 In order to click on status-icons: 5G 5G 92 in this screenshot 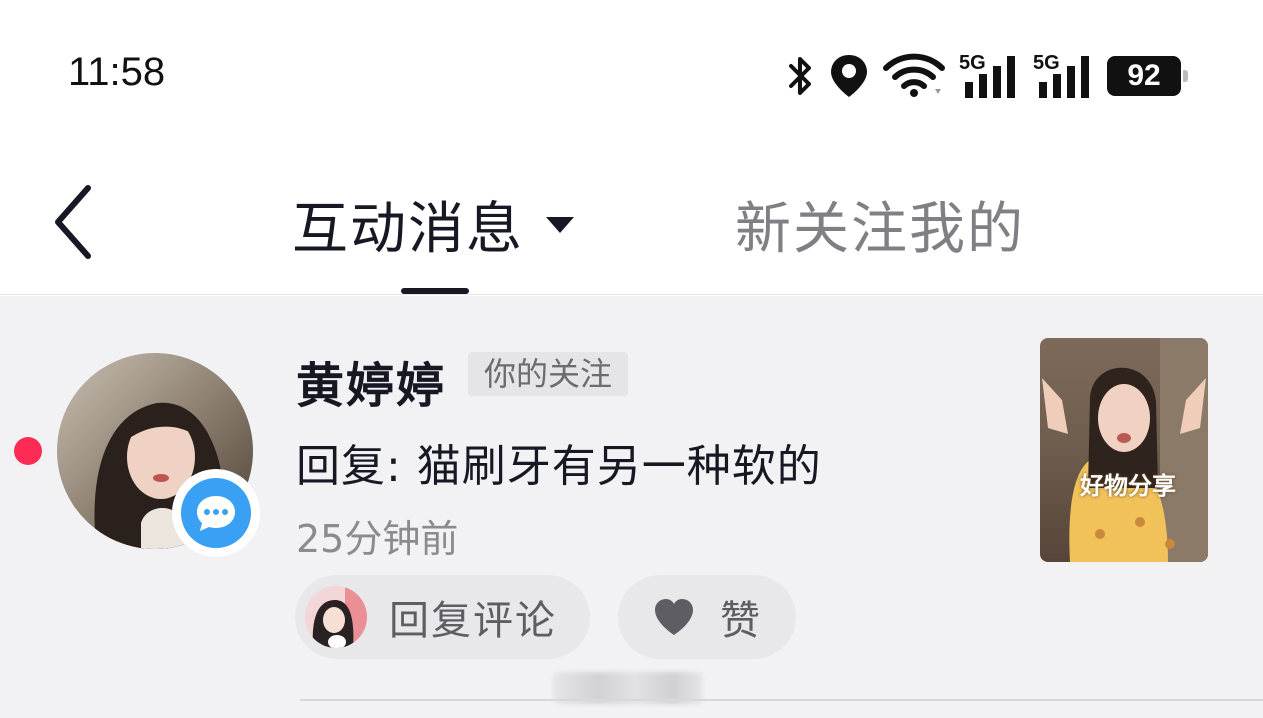, I will do `click(986, 76)`.